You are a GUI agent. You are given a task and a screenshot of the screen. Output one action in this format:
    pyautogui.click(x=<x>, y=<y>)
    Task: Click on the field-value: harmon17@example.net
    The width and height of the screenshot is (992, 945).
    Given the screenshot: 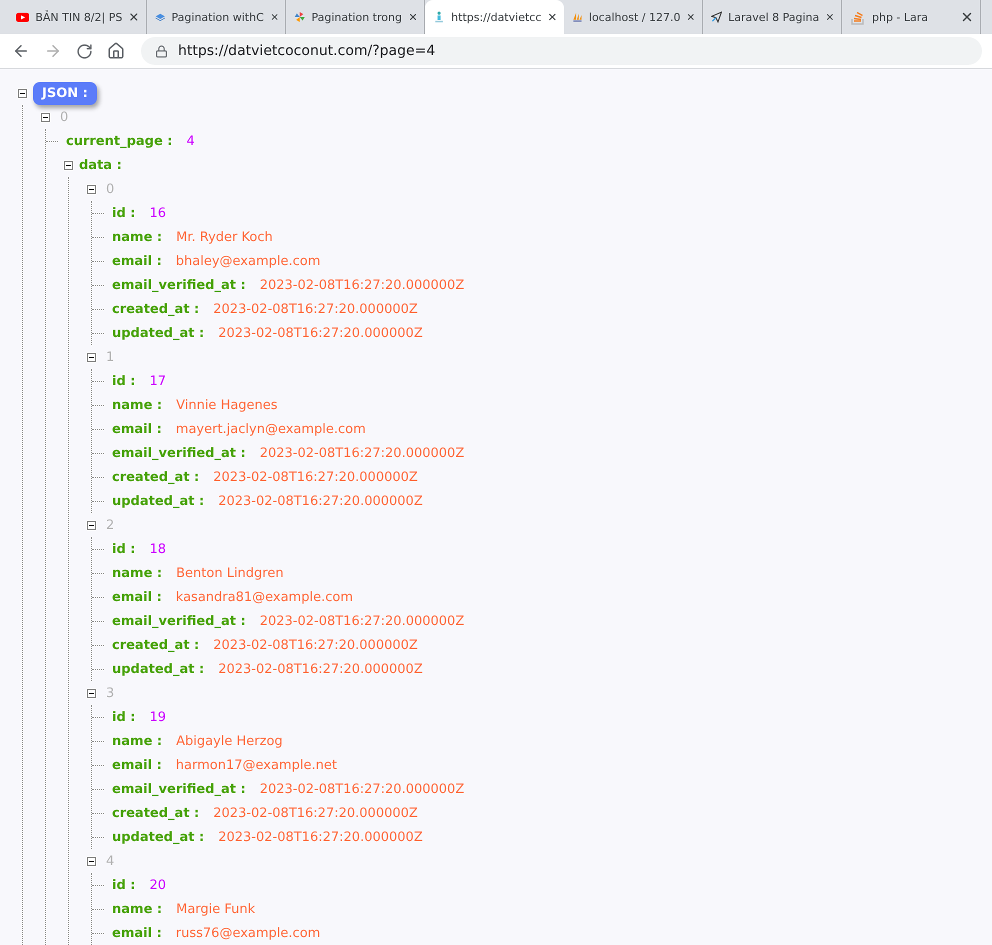 What is the action you would take?
    pyautogui.click(x=256, y=765)
    